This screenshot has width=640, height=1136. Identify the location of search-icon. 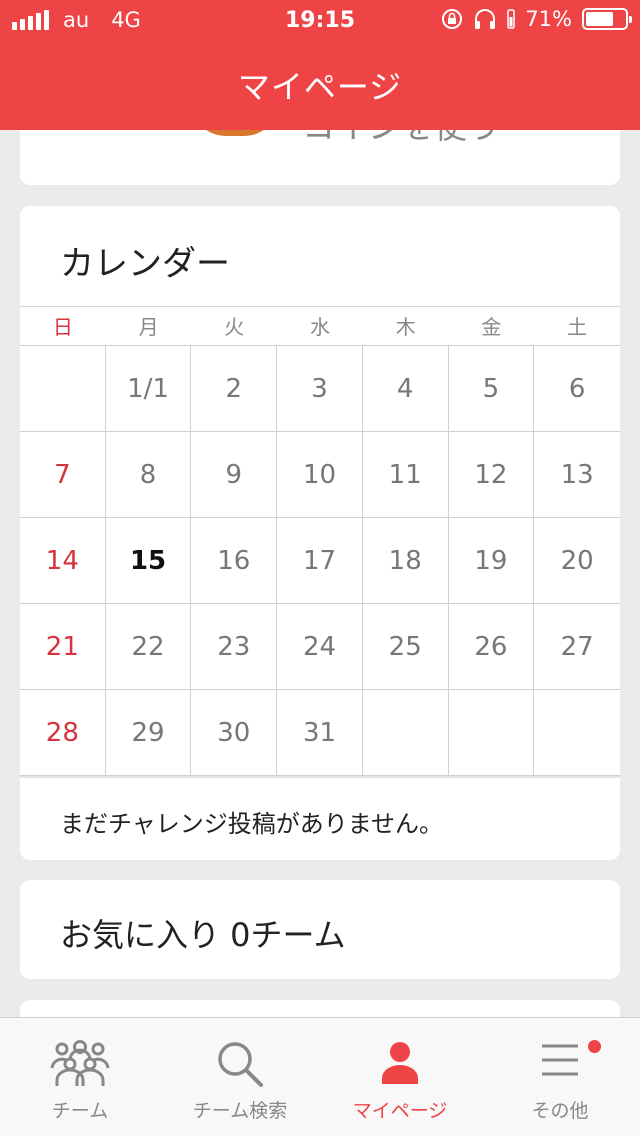
(240, 1064).